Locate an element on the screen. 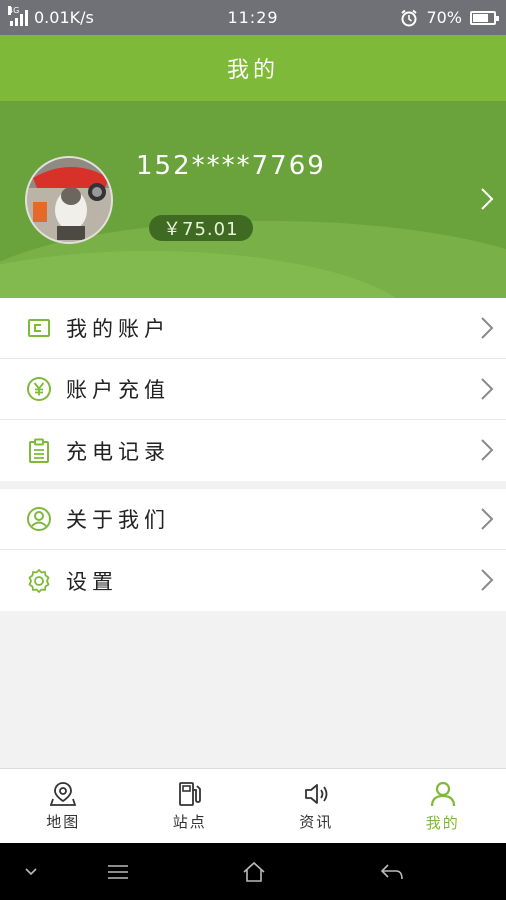 The width and height of the screenshot is (506, 900). tab-label: 地图 is located at coordinates (63, 821).